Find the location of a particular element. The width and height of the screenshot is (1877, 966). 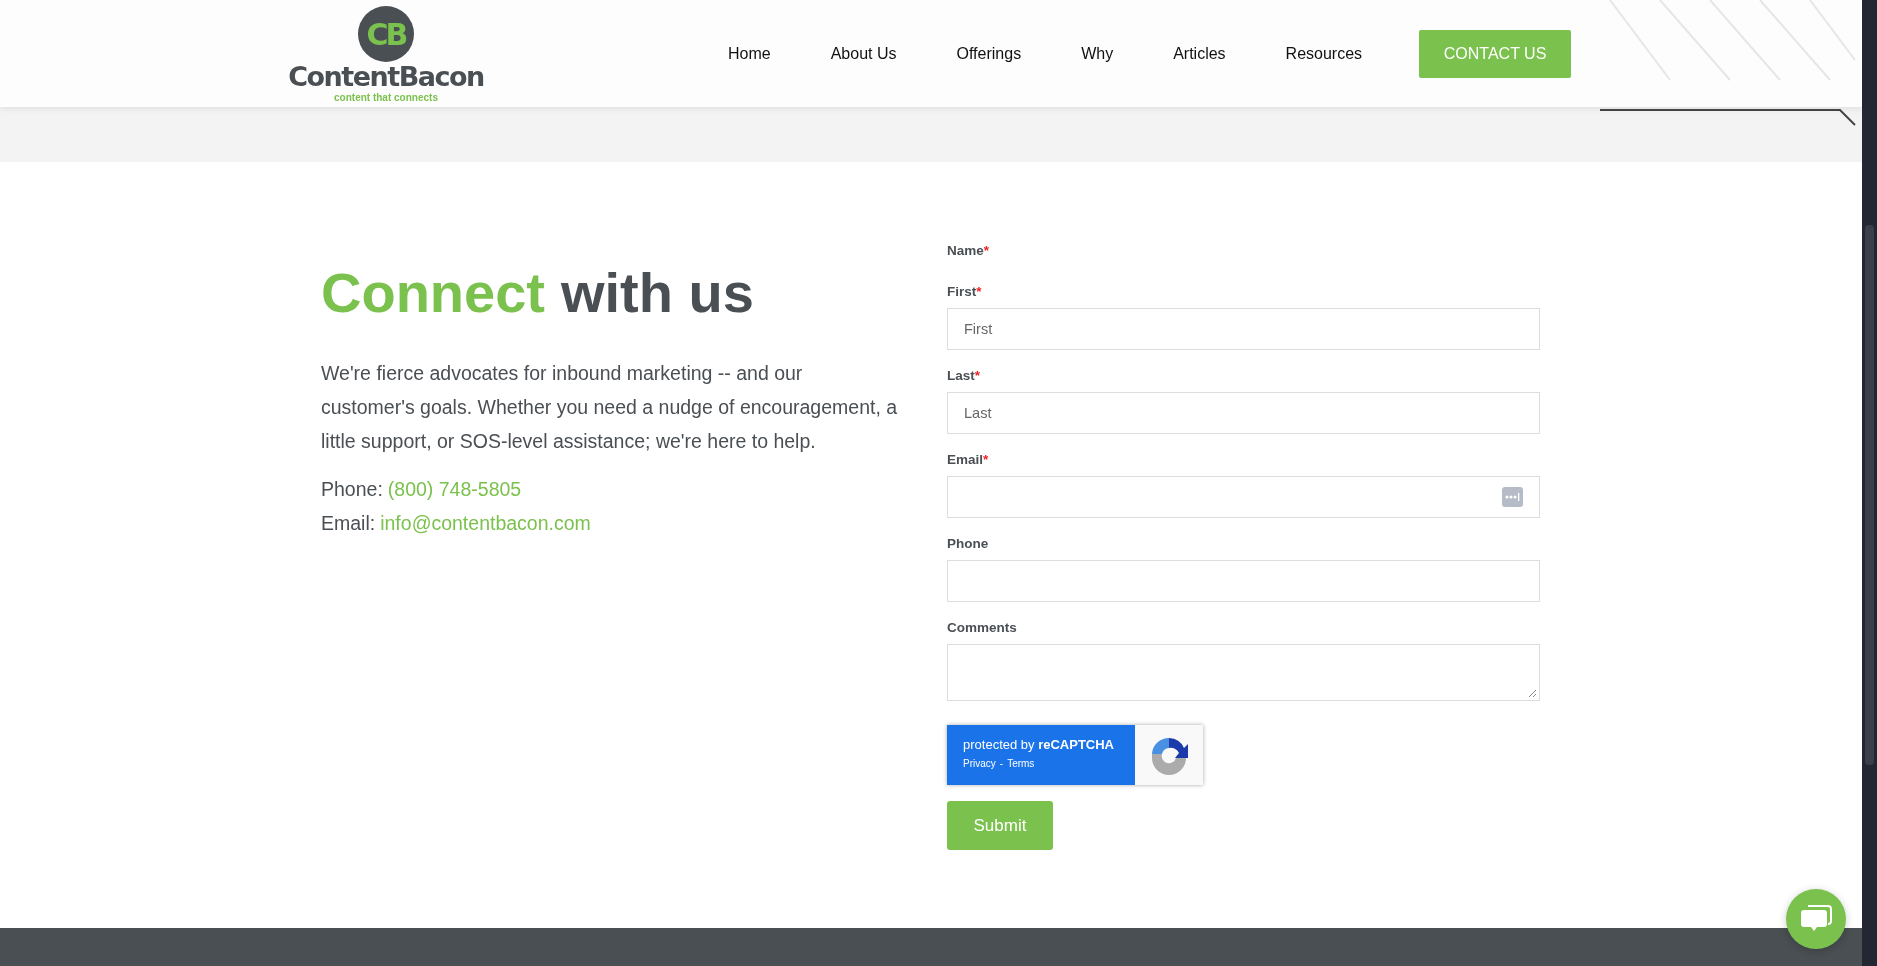

nav-link: Articles is located at coordinates (1199, 53).